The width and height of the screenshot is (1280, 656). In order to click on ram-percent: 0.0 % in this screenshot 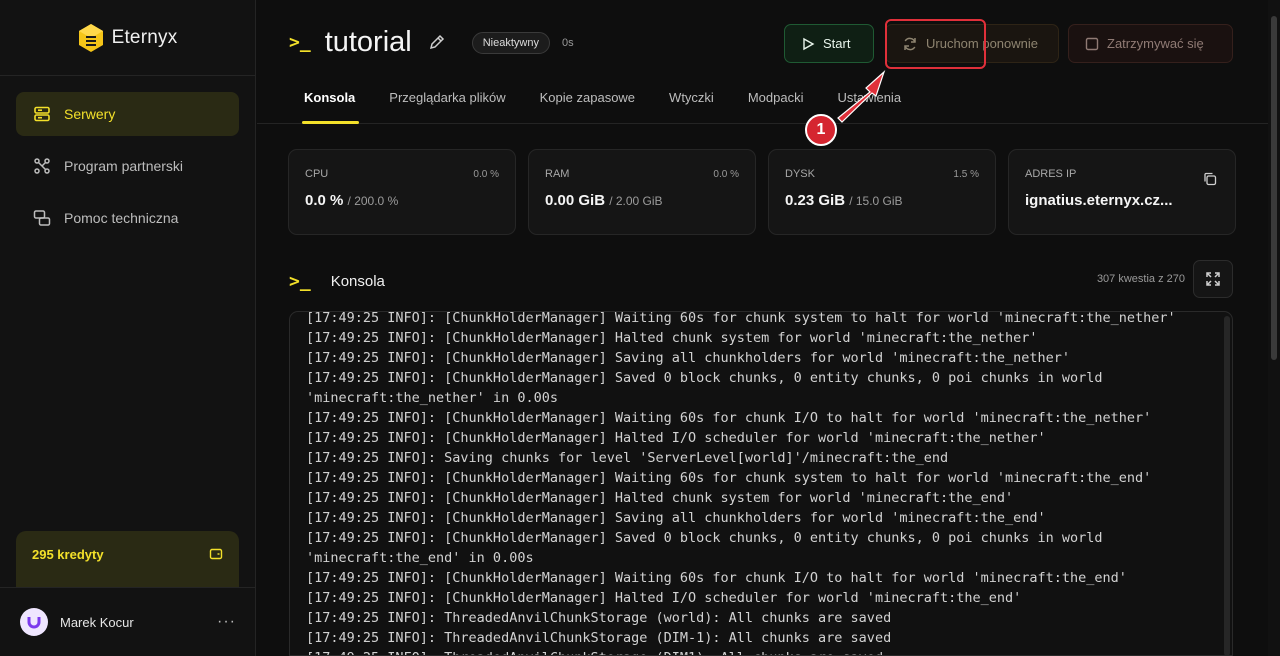, I will do `click(726, 174)`.